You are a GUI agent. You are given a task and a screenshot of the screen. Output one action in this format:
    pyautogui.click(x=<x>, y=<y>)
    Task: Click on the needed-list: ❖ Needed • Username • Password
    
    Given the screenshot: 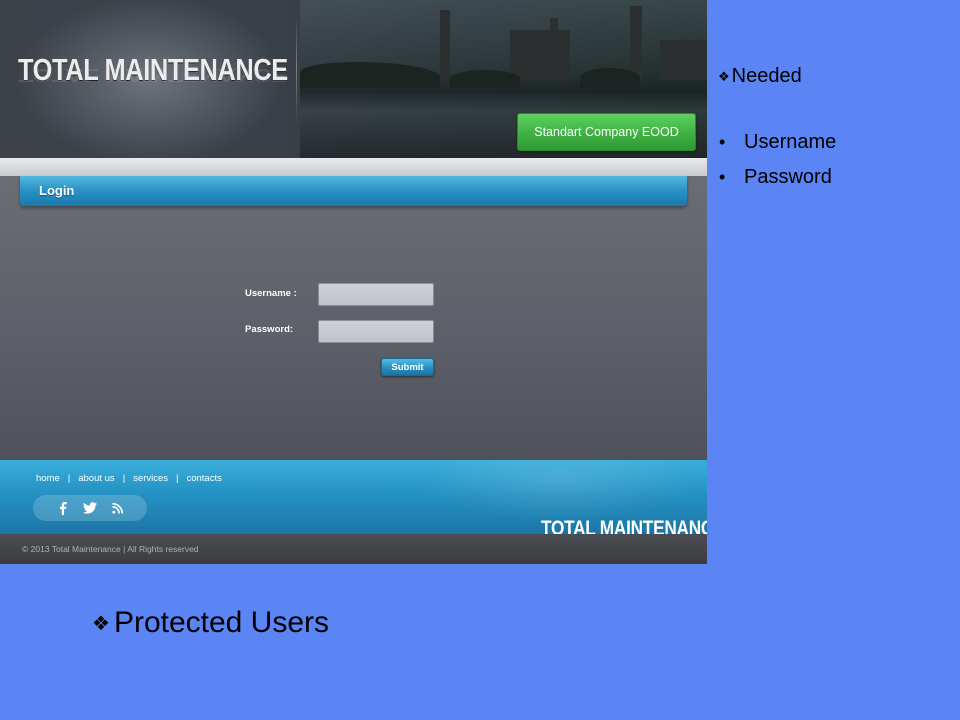 What is the action you would take?
    pyautogui.click(x=777, y=130)
    